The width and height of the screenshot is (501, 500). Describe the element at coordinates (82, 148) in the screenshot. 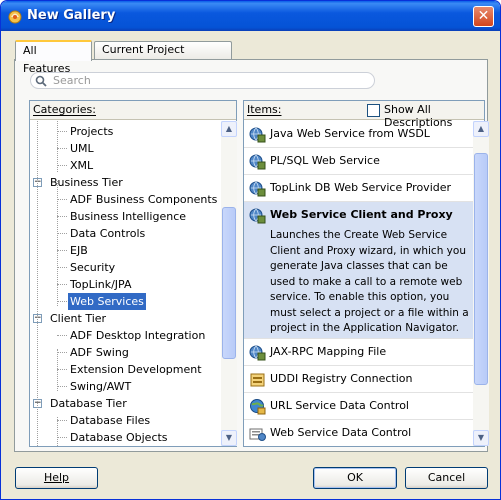

I see `category-item: UML` at that location.